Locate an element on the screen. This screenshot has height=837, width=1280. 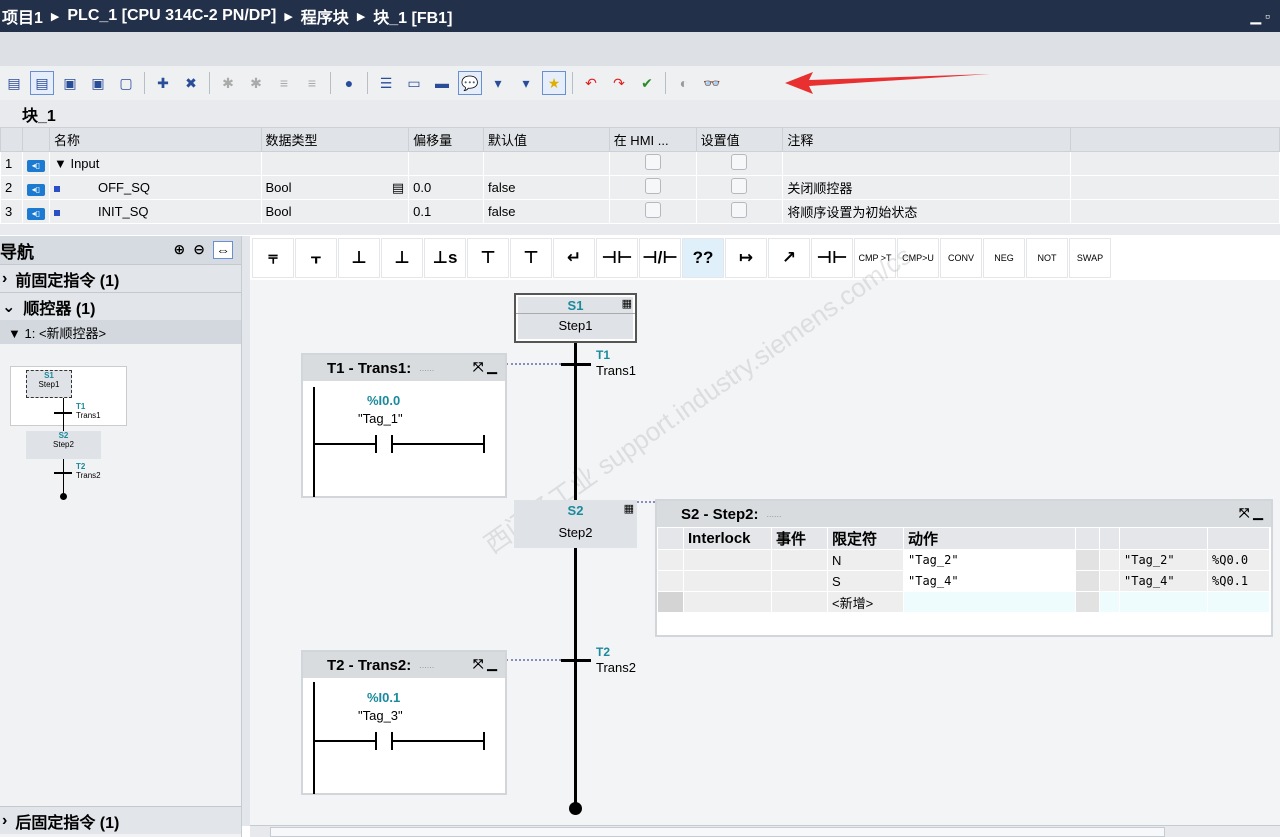
palette-swap: SWAP is located at coordinates (1090, 258).